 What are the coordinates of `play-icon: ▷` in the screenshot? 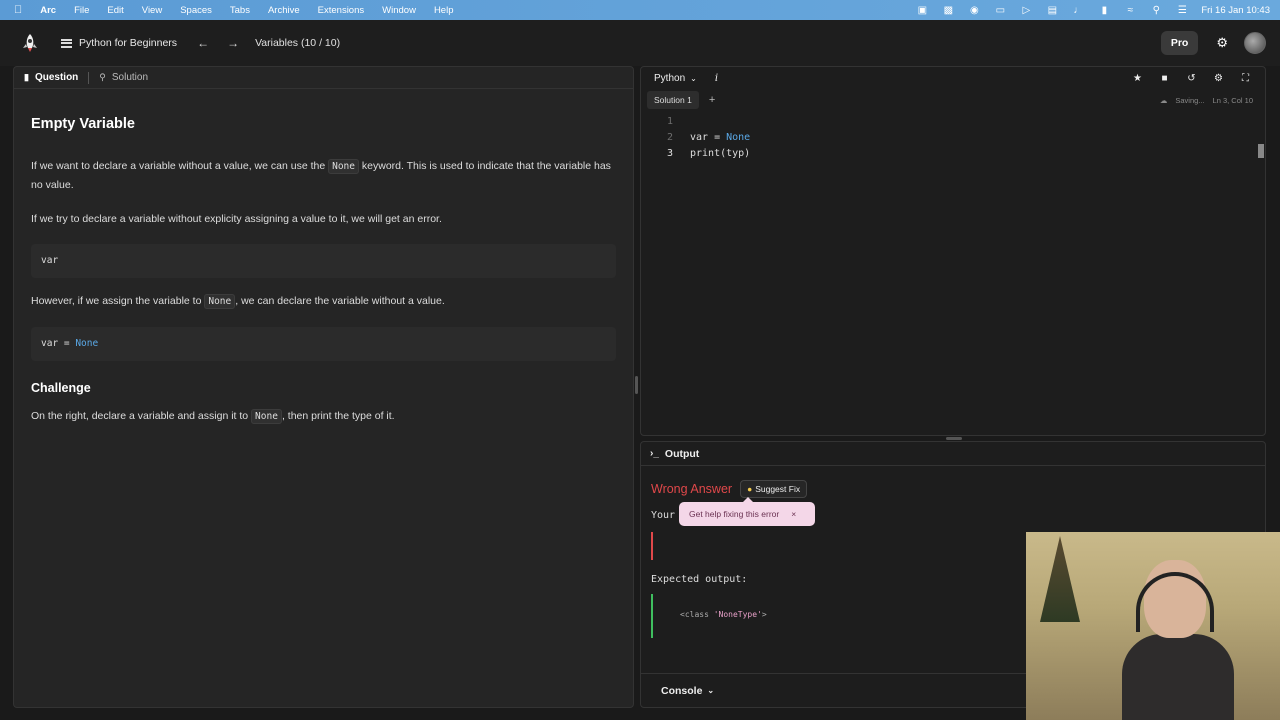 It's located at (1026, 10).